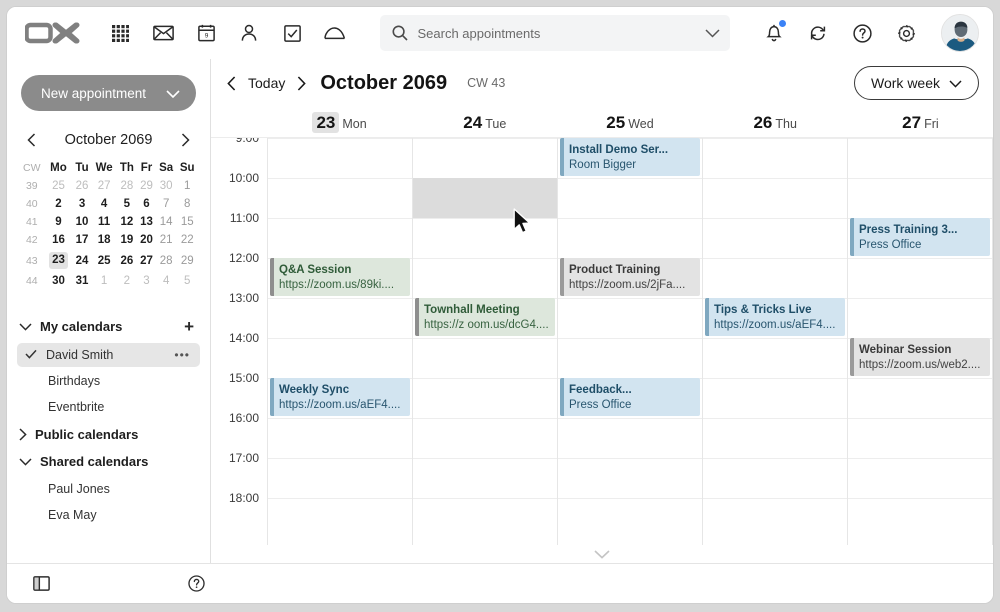 The width and height of the screenshot is (1000, 612). I want to click on search-input, so click(556, 33).